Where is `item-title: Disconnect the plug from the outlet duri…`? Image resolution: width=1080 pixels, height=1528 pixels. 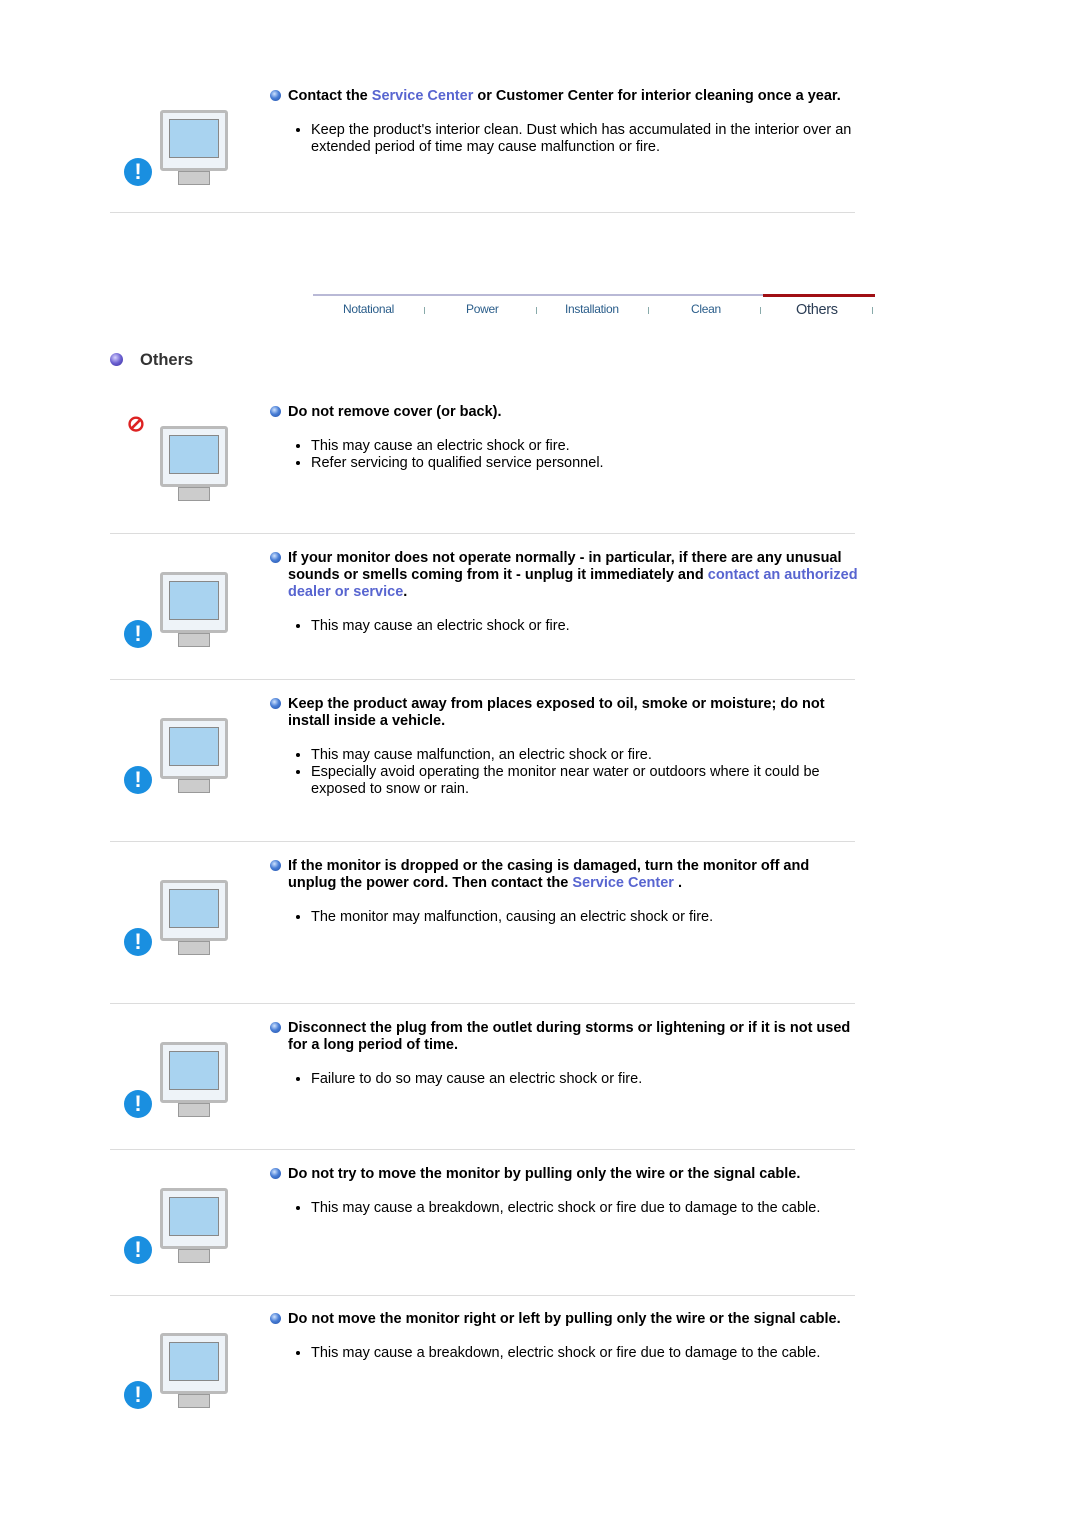
item-title: Disconnect the plug from the outlet duri… is located at coordinates (565, 1037).